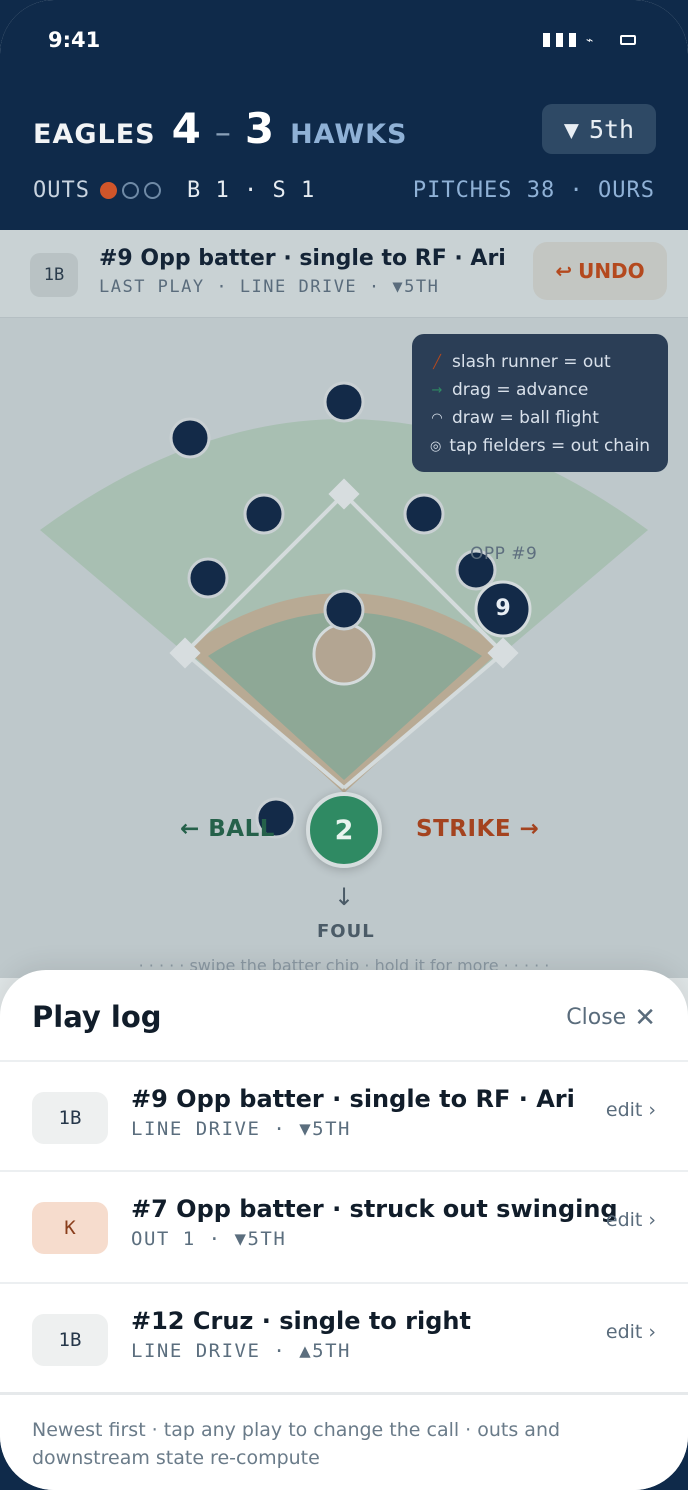 This screenshot has height=1490, width=688. I want to click on close-button: Close ✕, so click(611, 1017).